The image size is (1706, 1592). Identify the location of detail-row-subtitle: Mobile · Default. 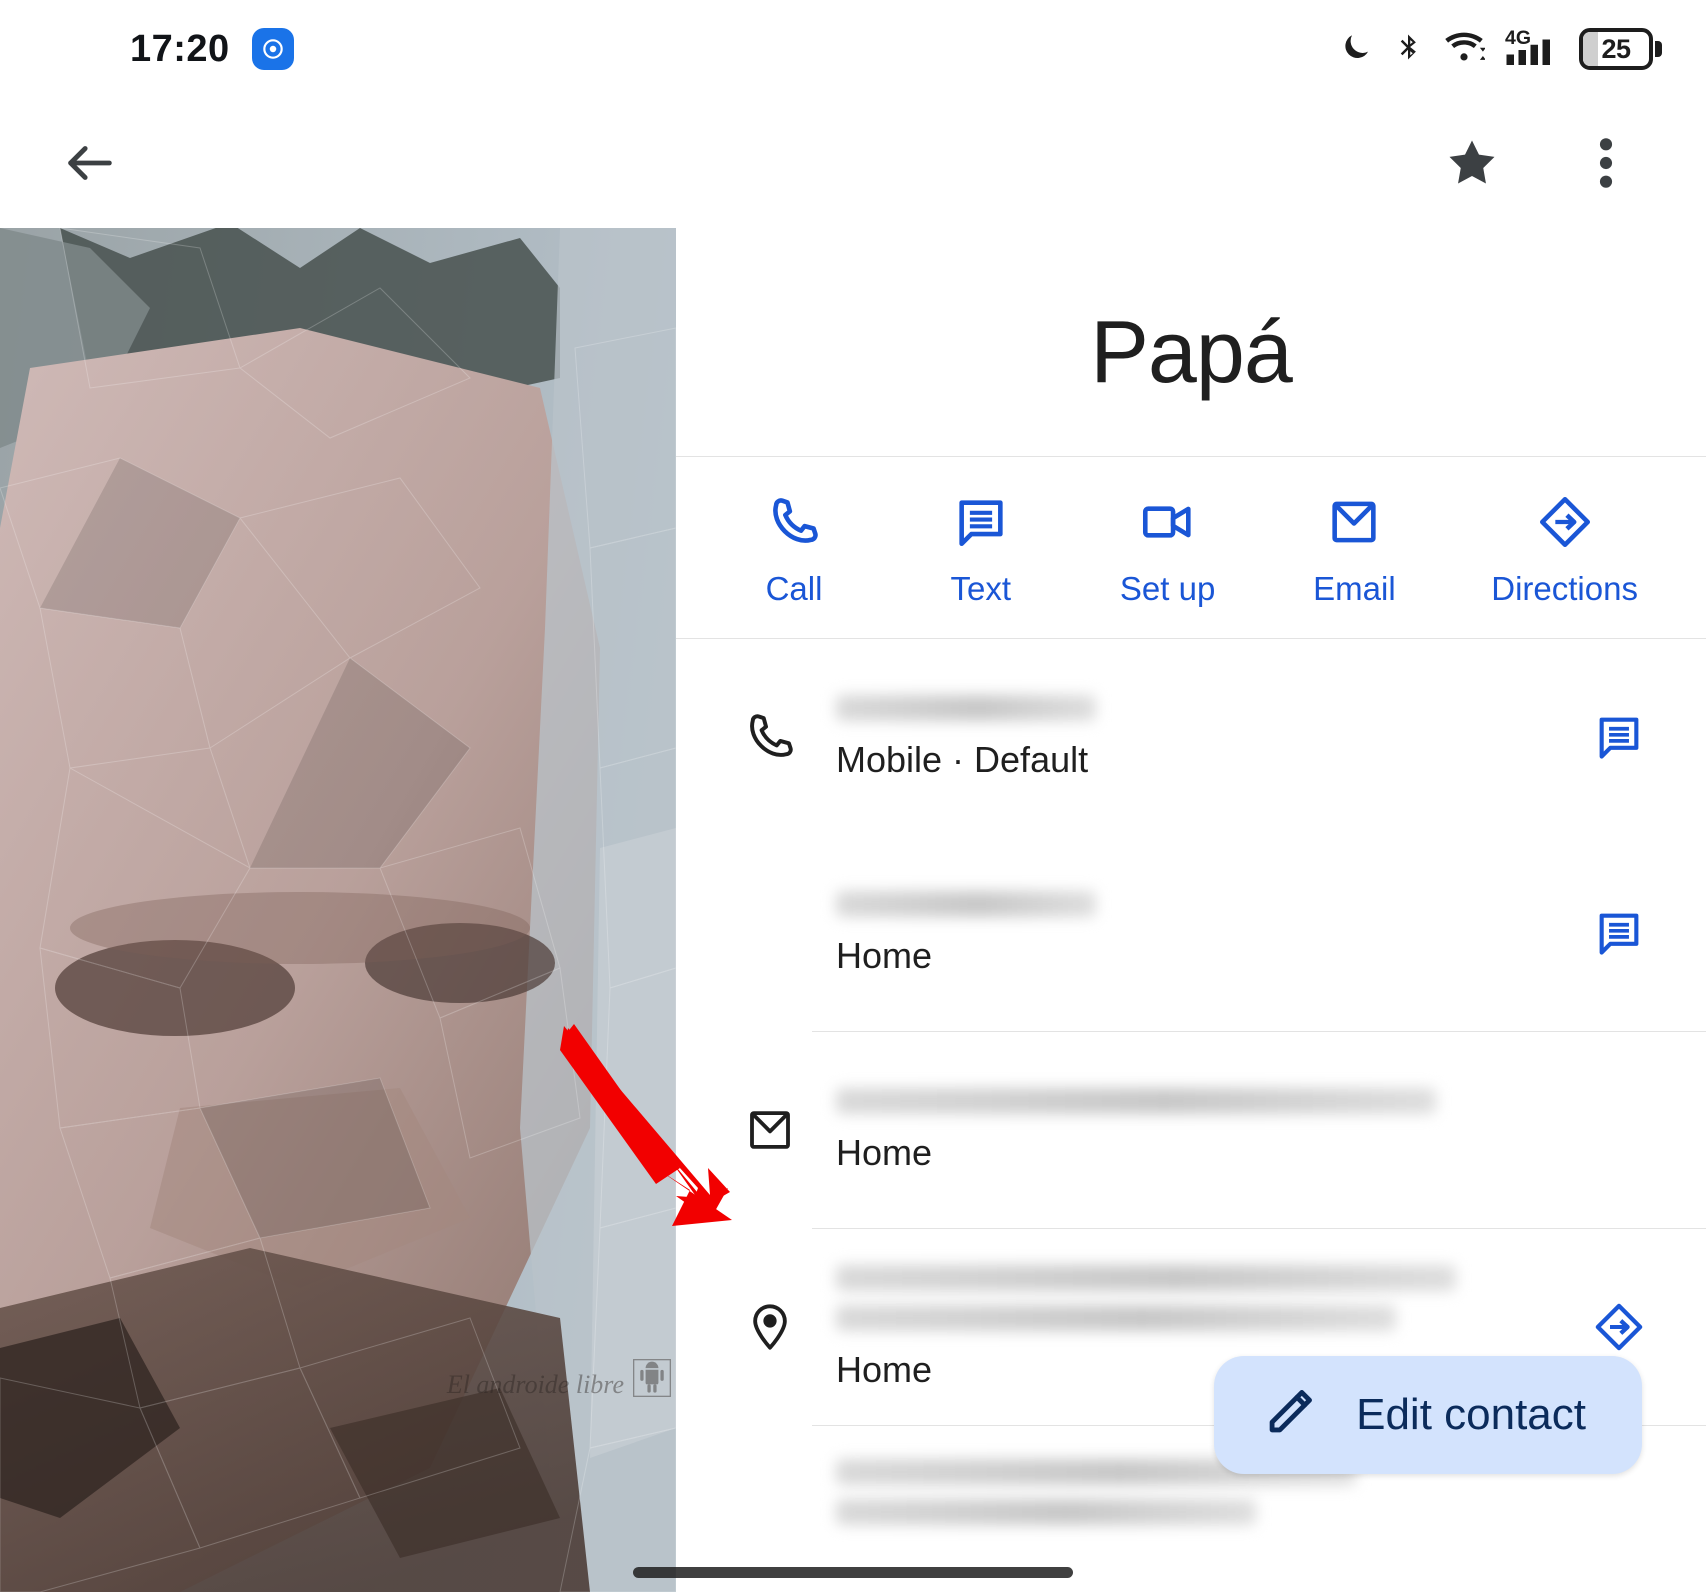
(962, 759).